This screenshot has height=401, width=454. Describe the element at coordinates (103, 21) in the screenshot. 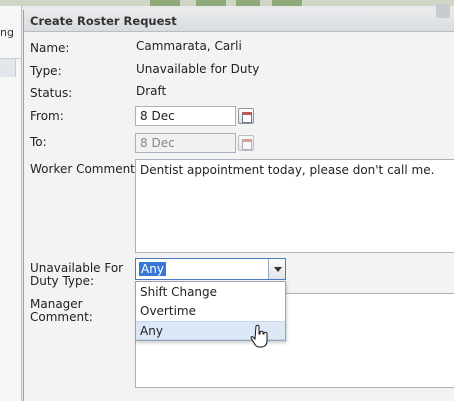

I see `dialog-title: Create Roster Request` at that location.